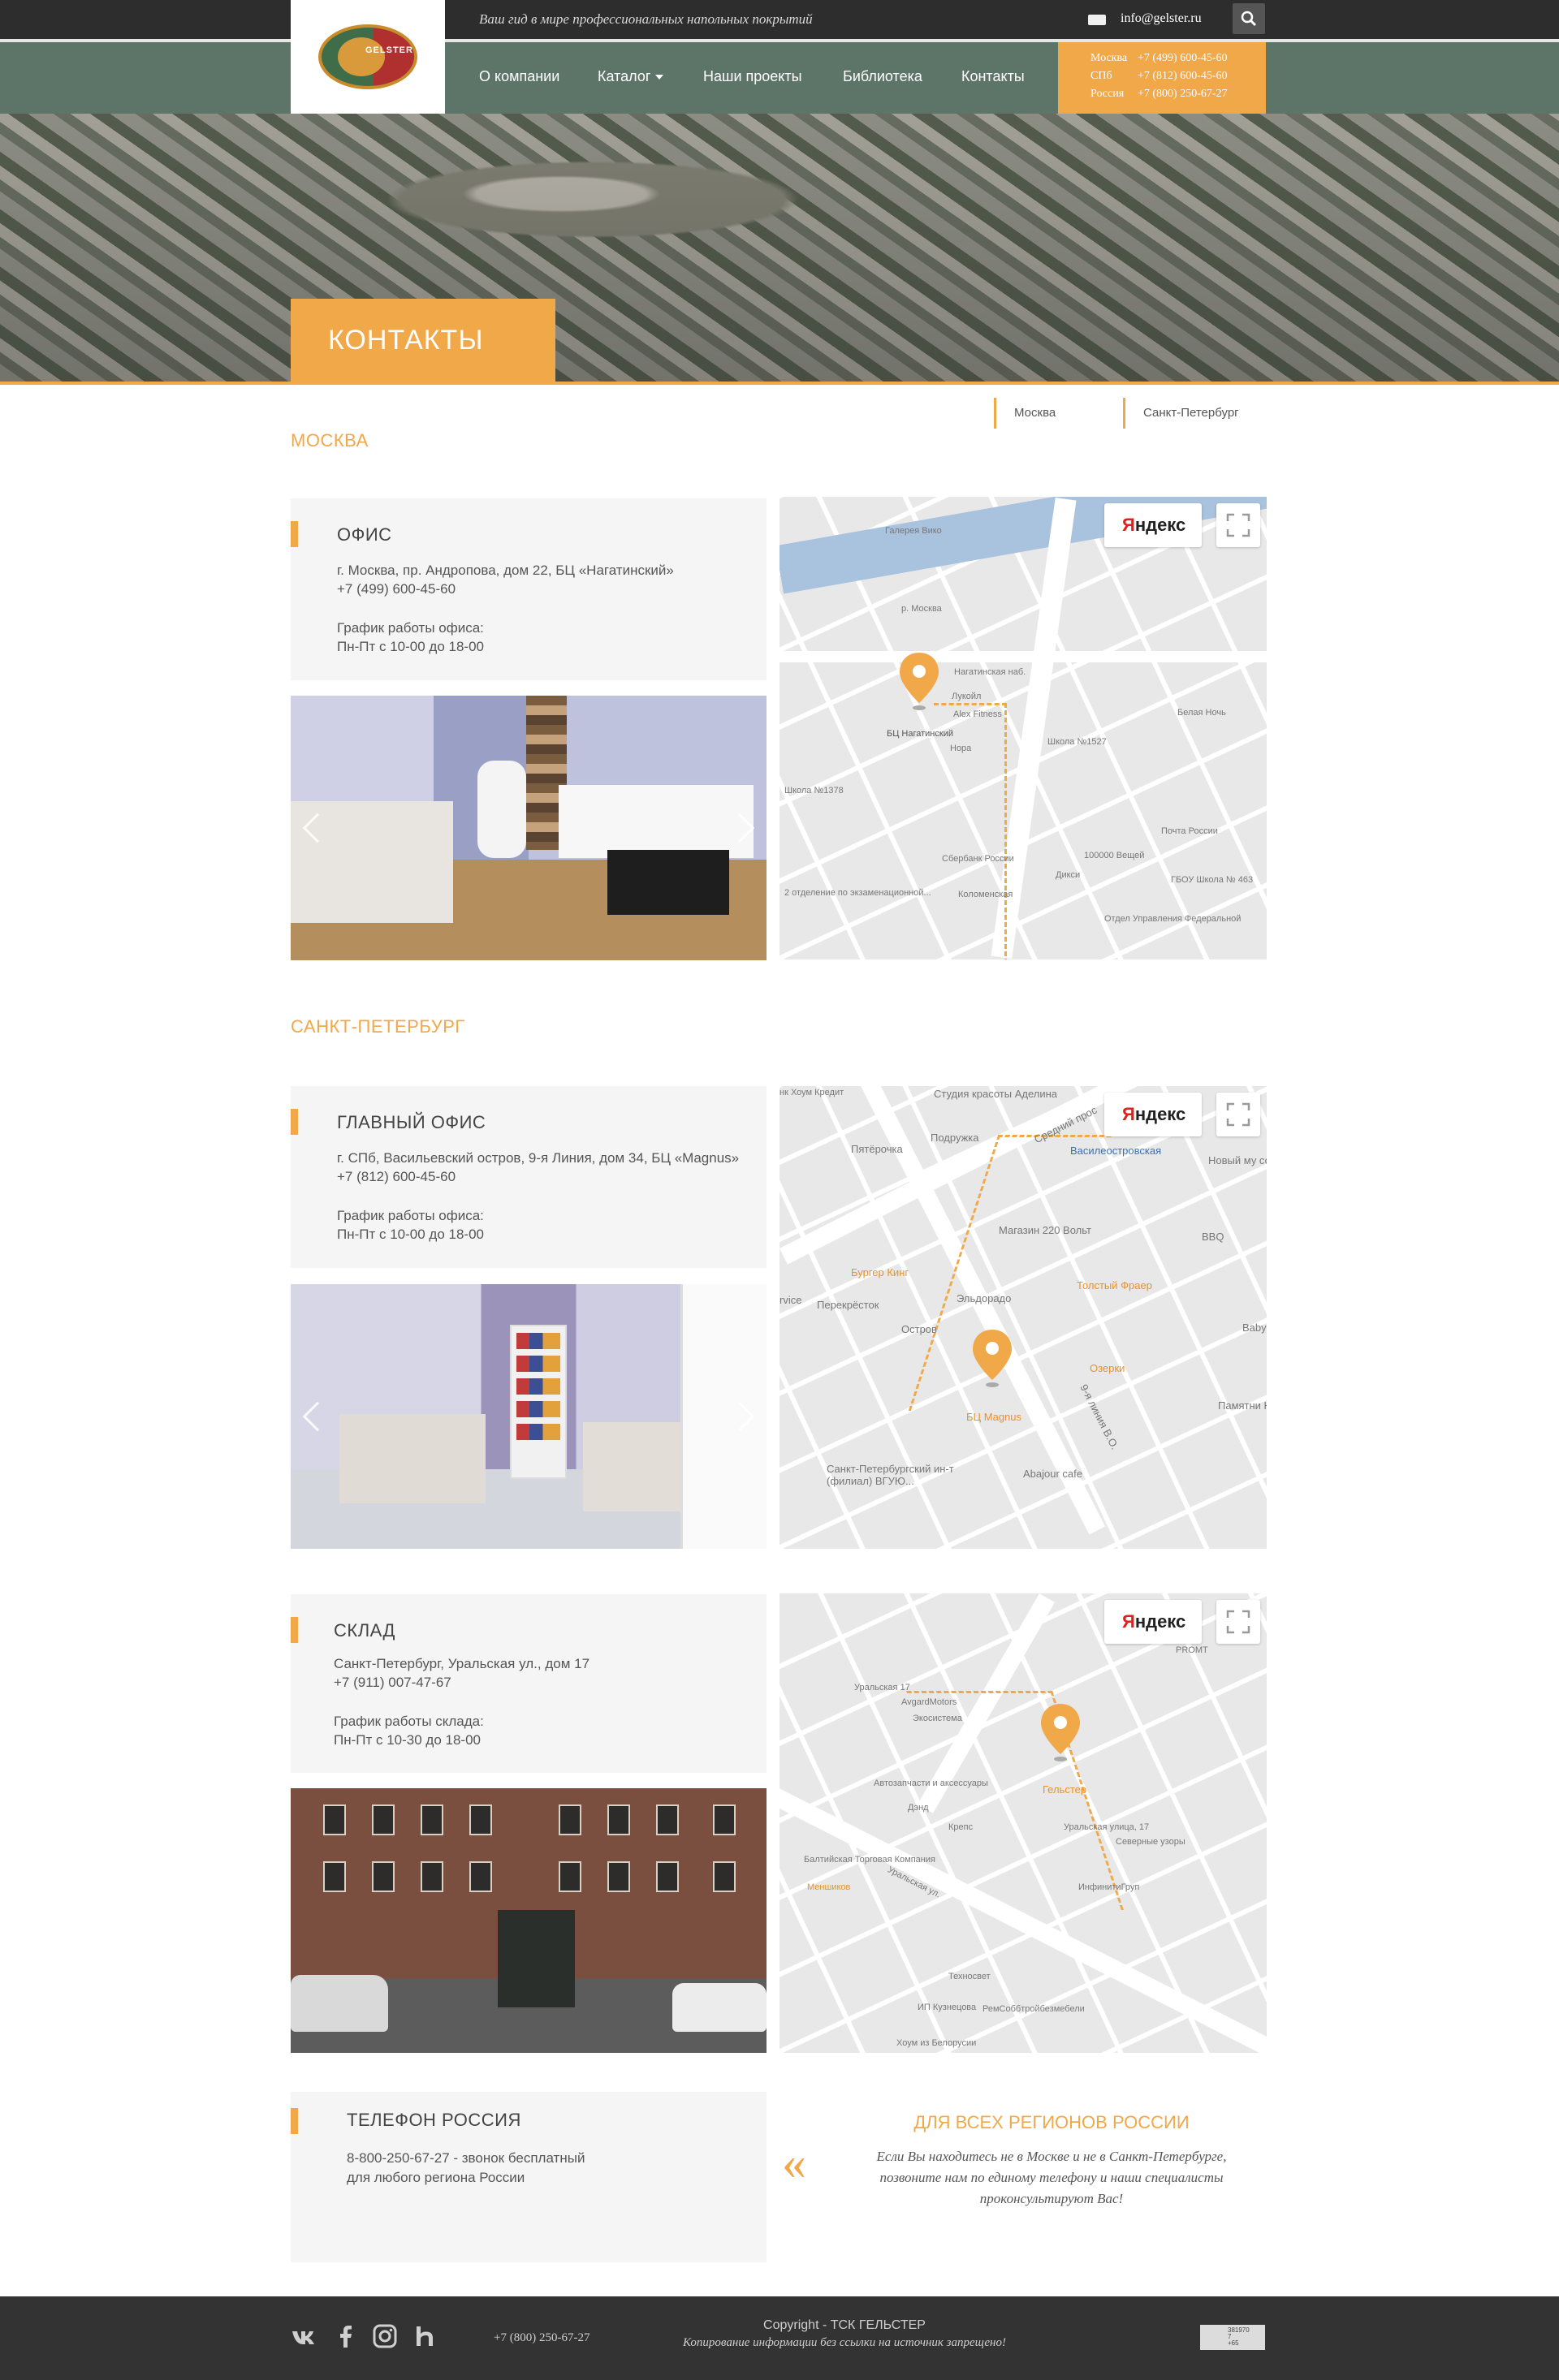 Image resolution: width=1559 pixels, height=2380 pixels. What do you see at coordinates (1254, 1328) in the screenshot?
I see `map-label: Baby` at bounding box center [1254, 1328].